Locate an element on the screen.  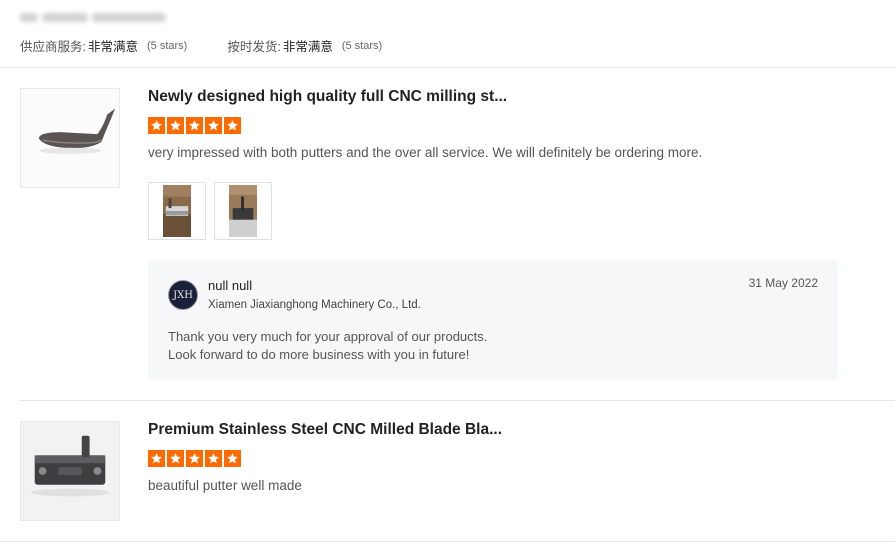
service-stars: (5 stars) is located at coordinates (167, 45).